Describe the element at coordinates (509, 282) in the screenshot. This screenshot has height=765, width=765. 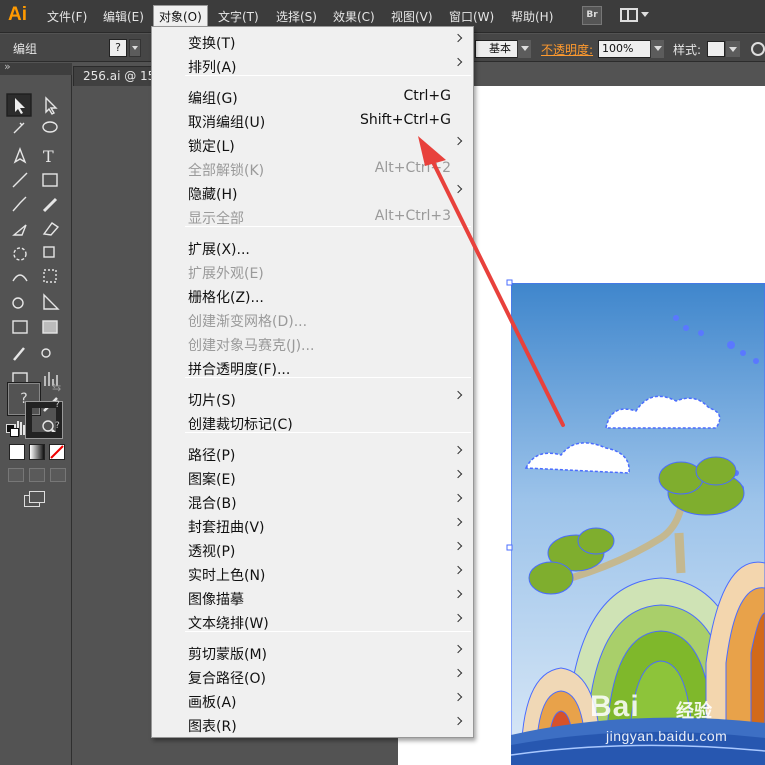
I see `handle-top-left` at that location.